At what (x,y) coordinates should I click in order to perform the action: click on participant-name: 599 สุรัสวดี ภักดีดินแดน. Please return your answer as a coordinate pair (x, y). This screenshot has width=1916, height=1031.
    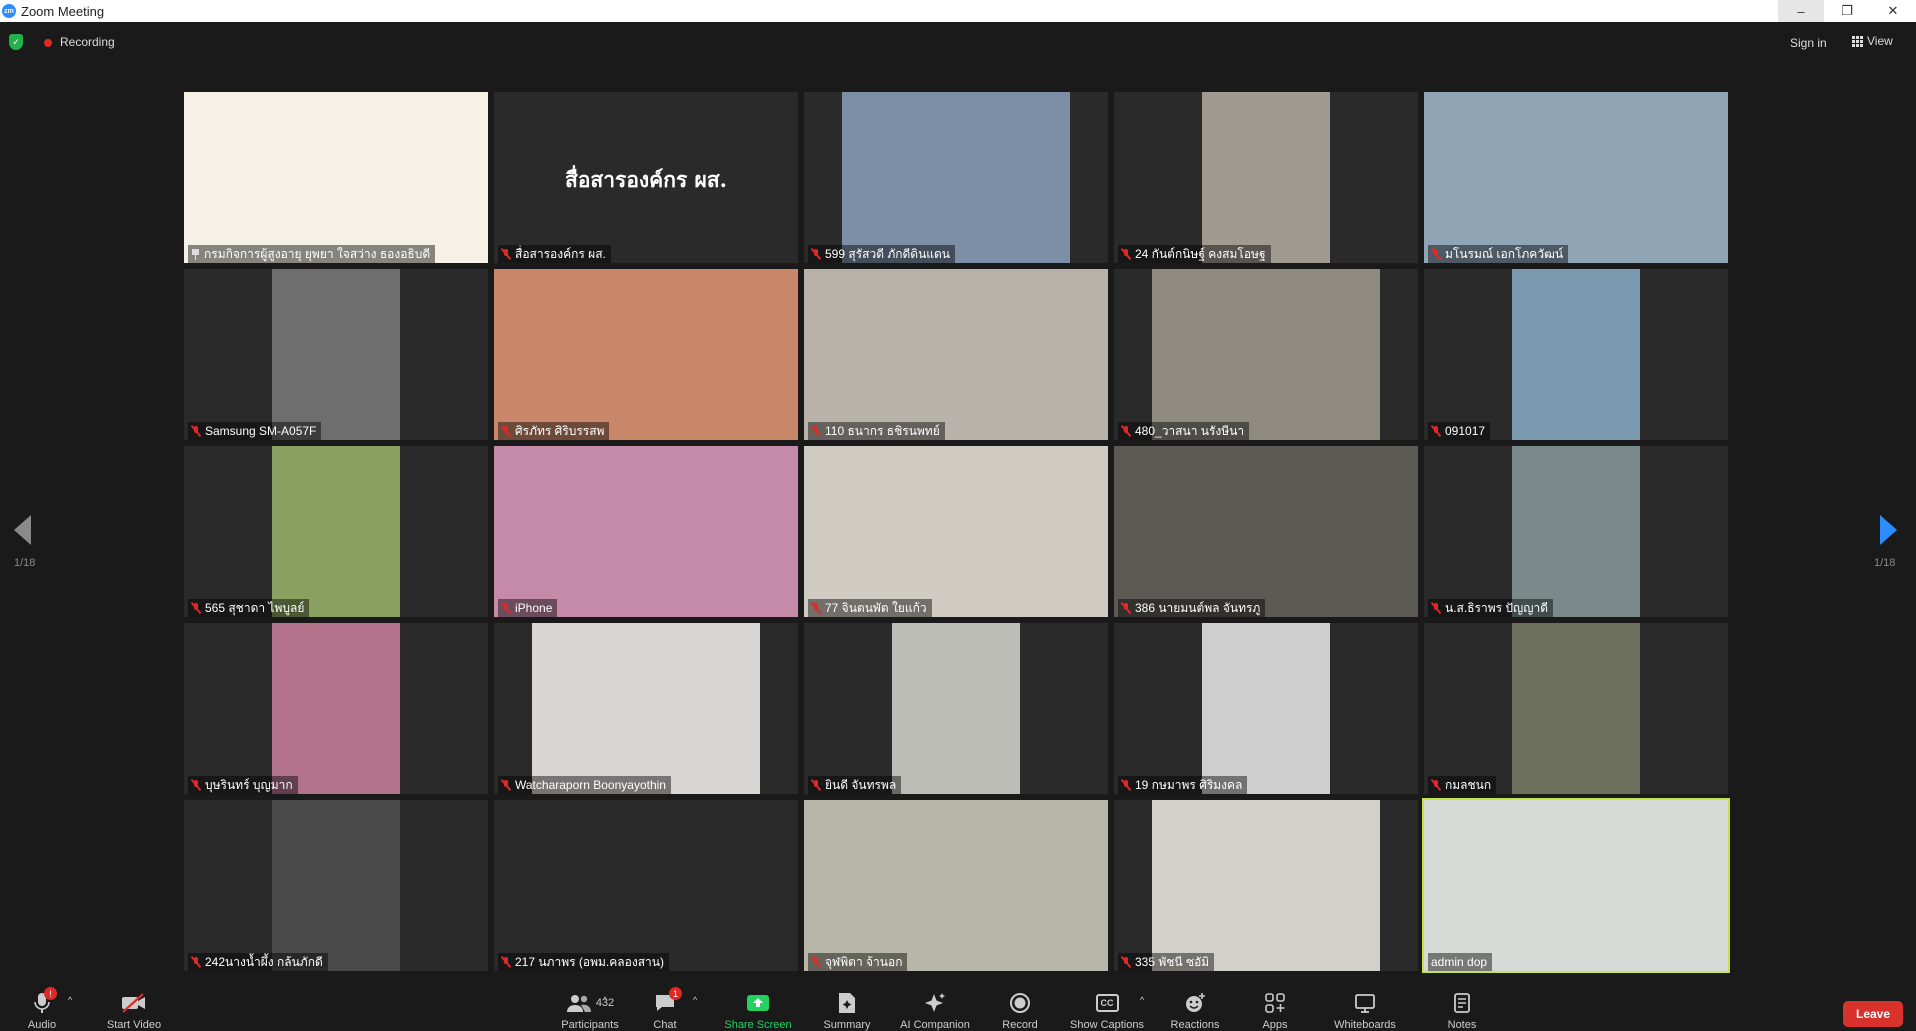
    Looking at the image, I should click on (888, 253).